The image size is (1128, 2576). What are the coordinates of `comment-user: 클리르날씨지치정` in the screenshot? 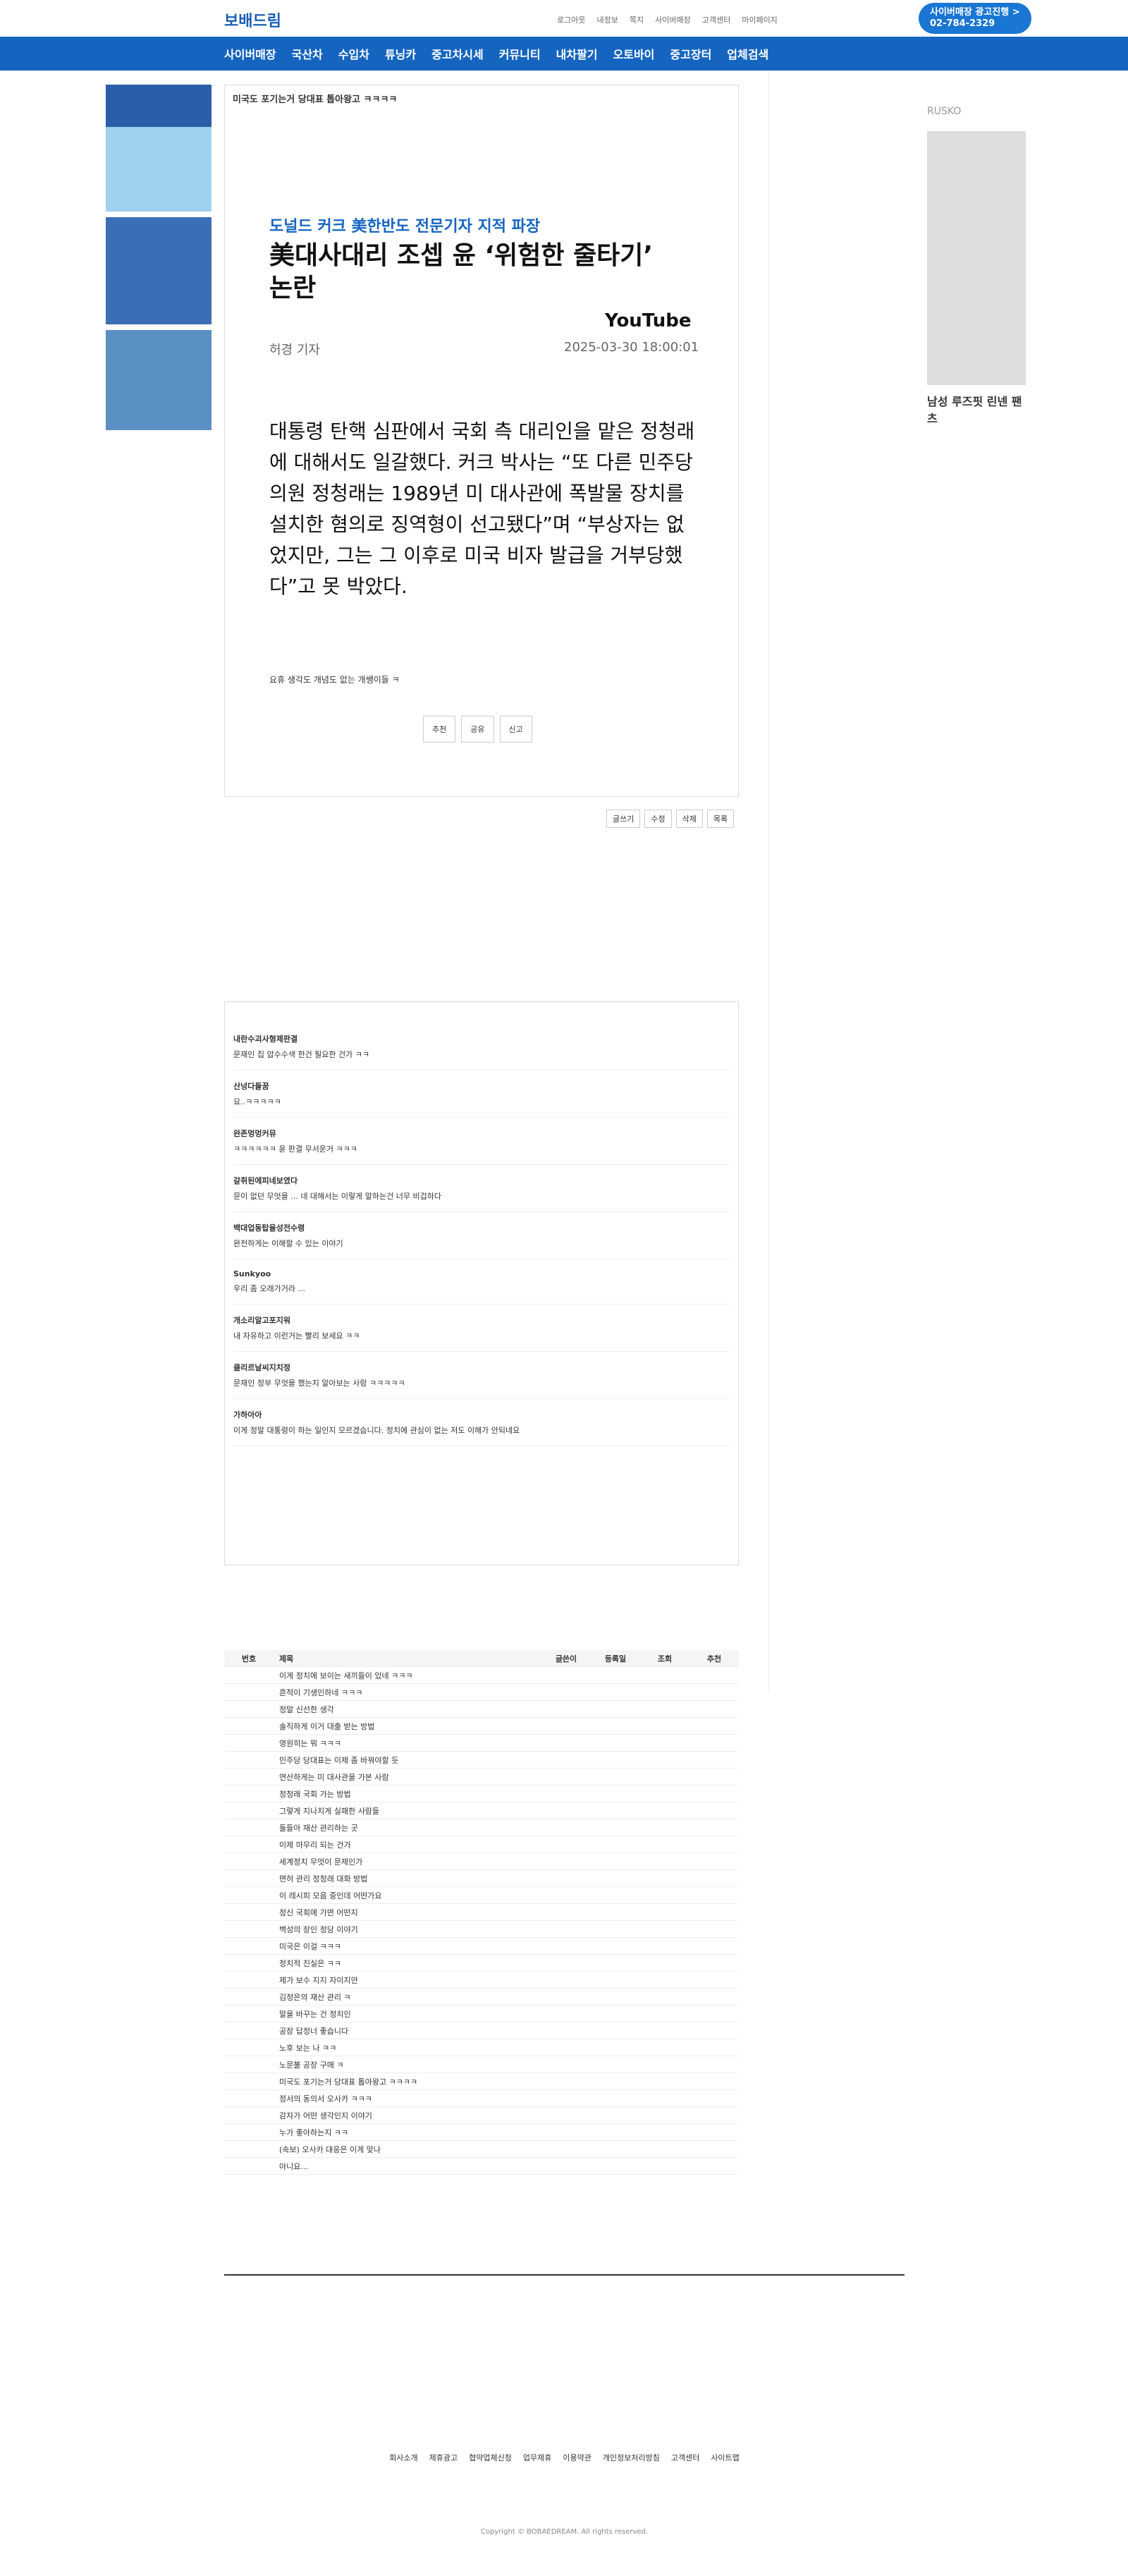 It's located at (481, 1367).